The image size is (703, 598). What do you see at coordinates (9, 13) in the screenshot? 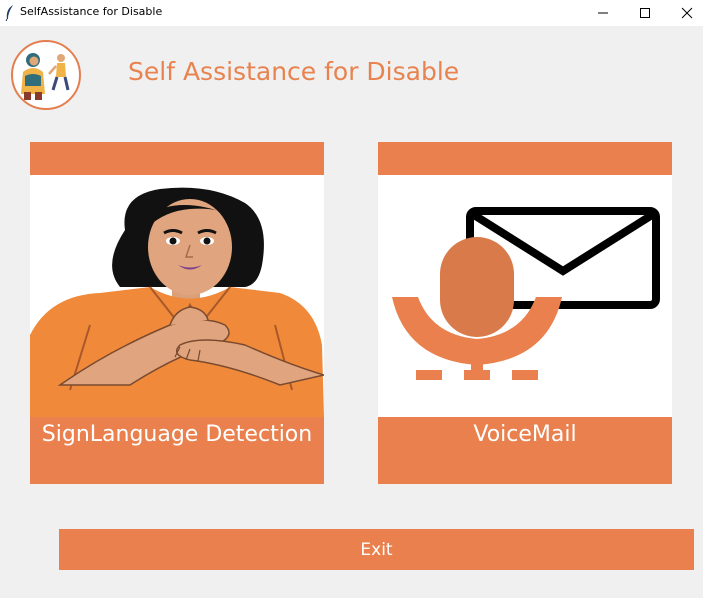
I see `feather-icon` at bounding box center [9, 13].